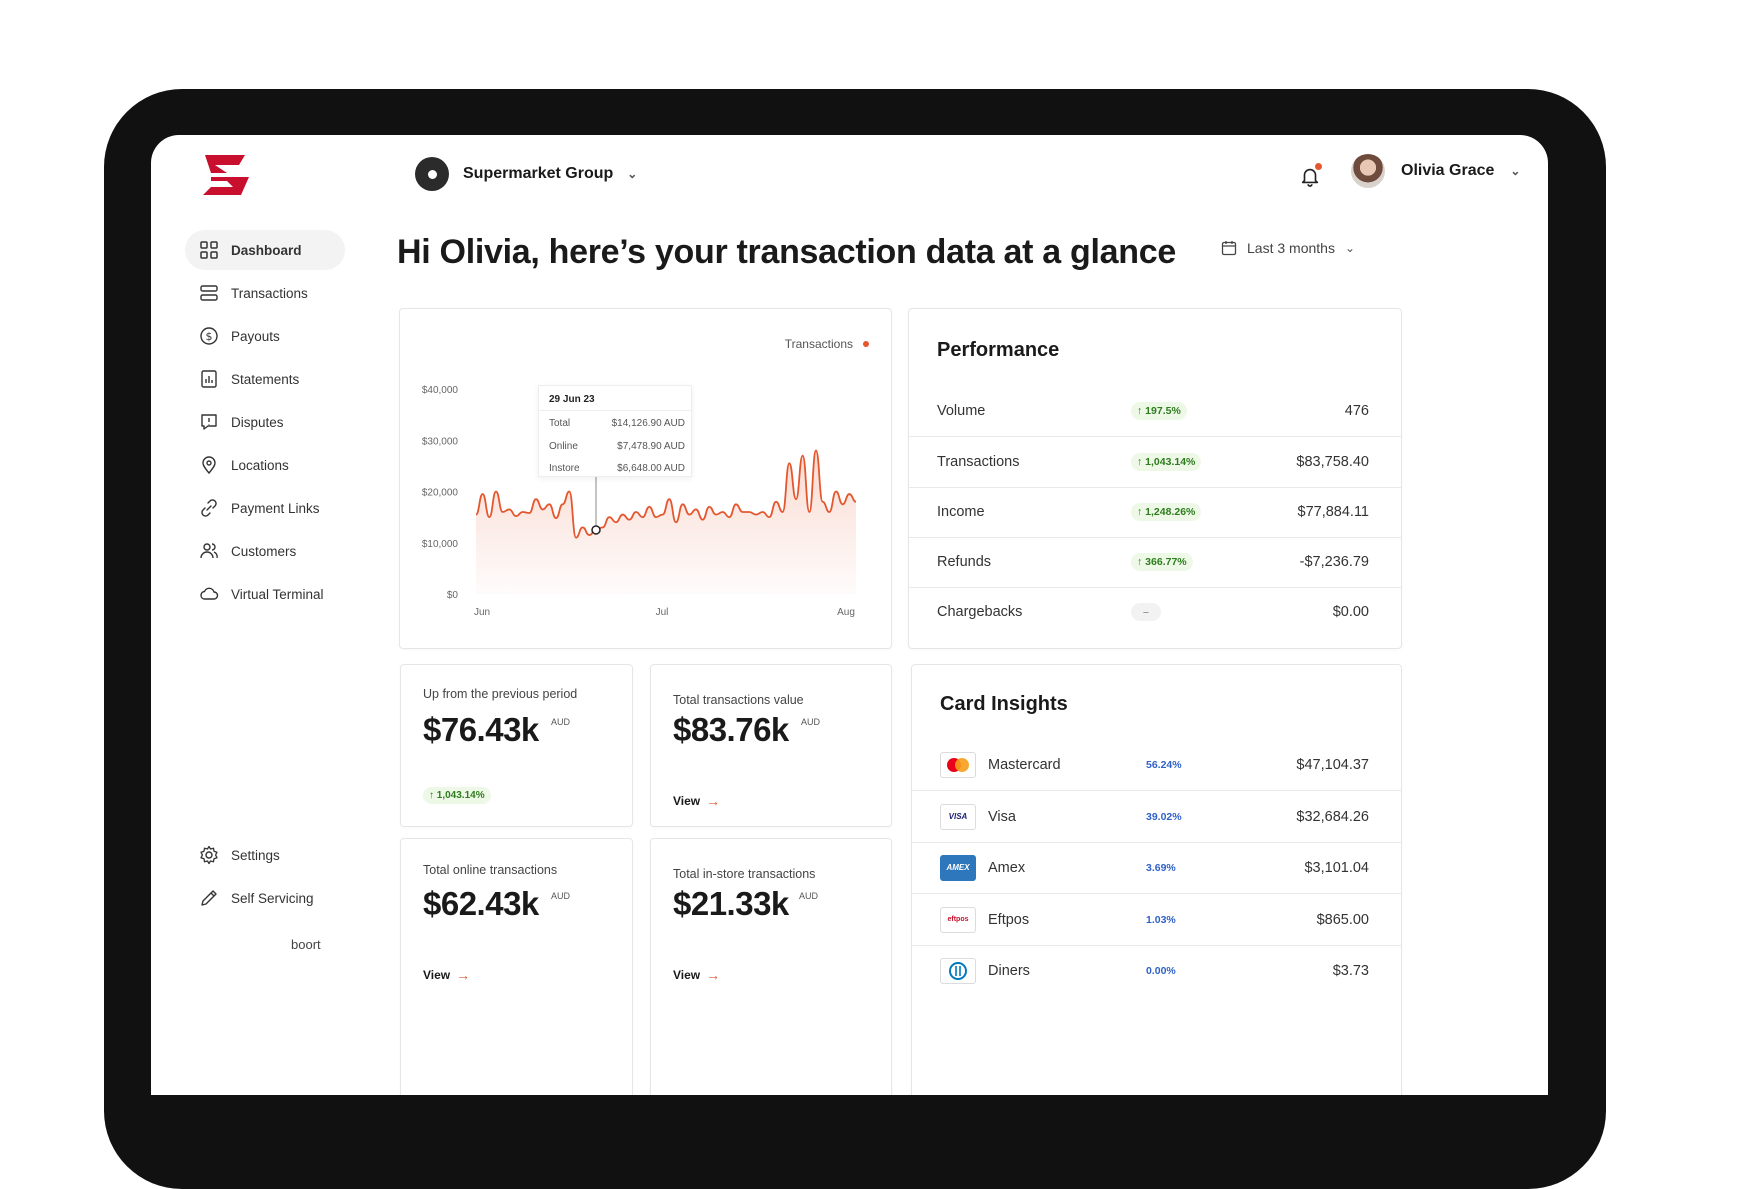 This screenshot has height=1189, width=1763. Describe the element at coordinates (1156, 920) in the screenshot. I see `card-row-eftpos: eftpos Eftpos 1.03% $865.00` at that location.